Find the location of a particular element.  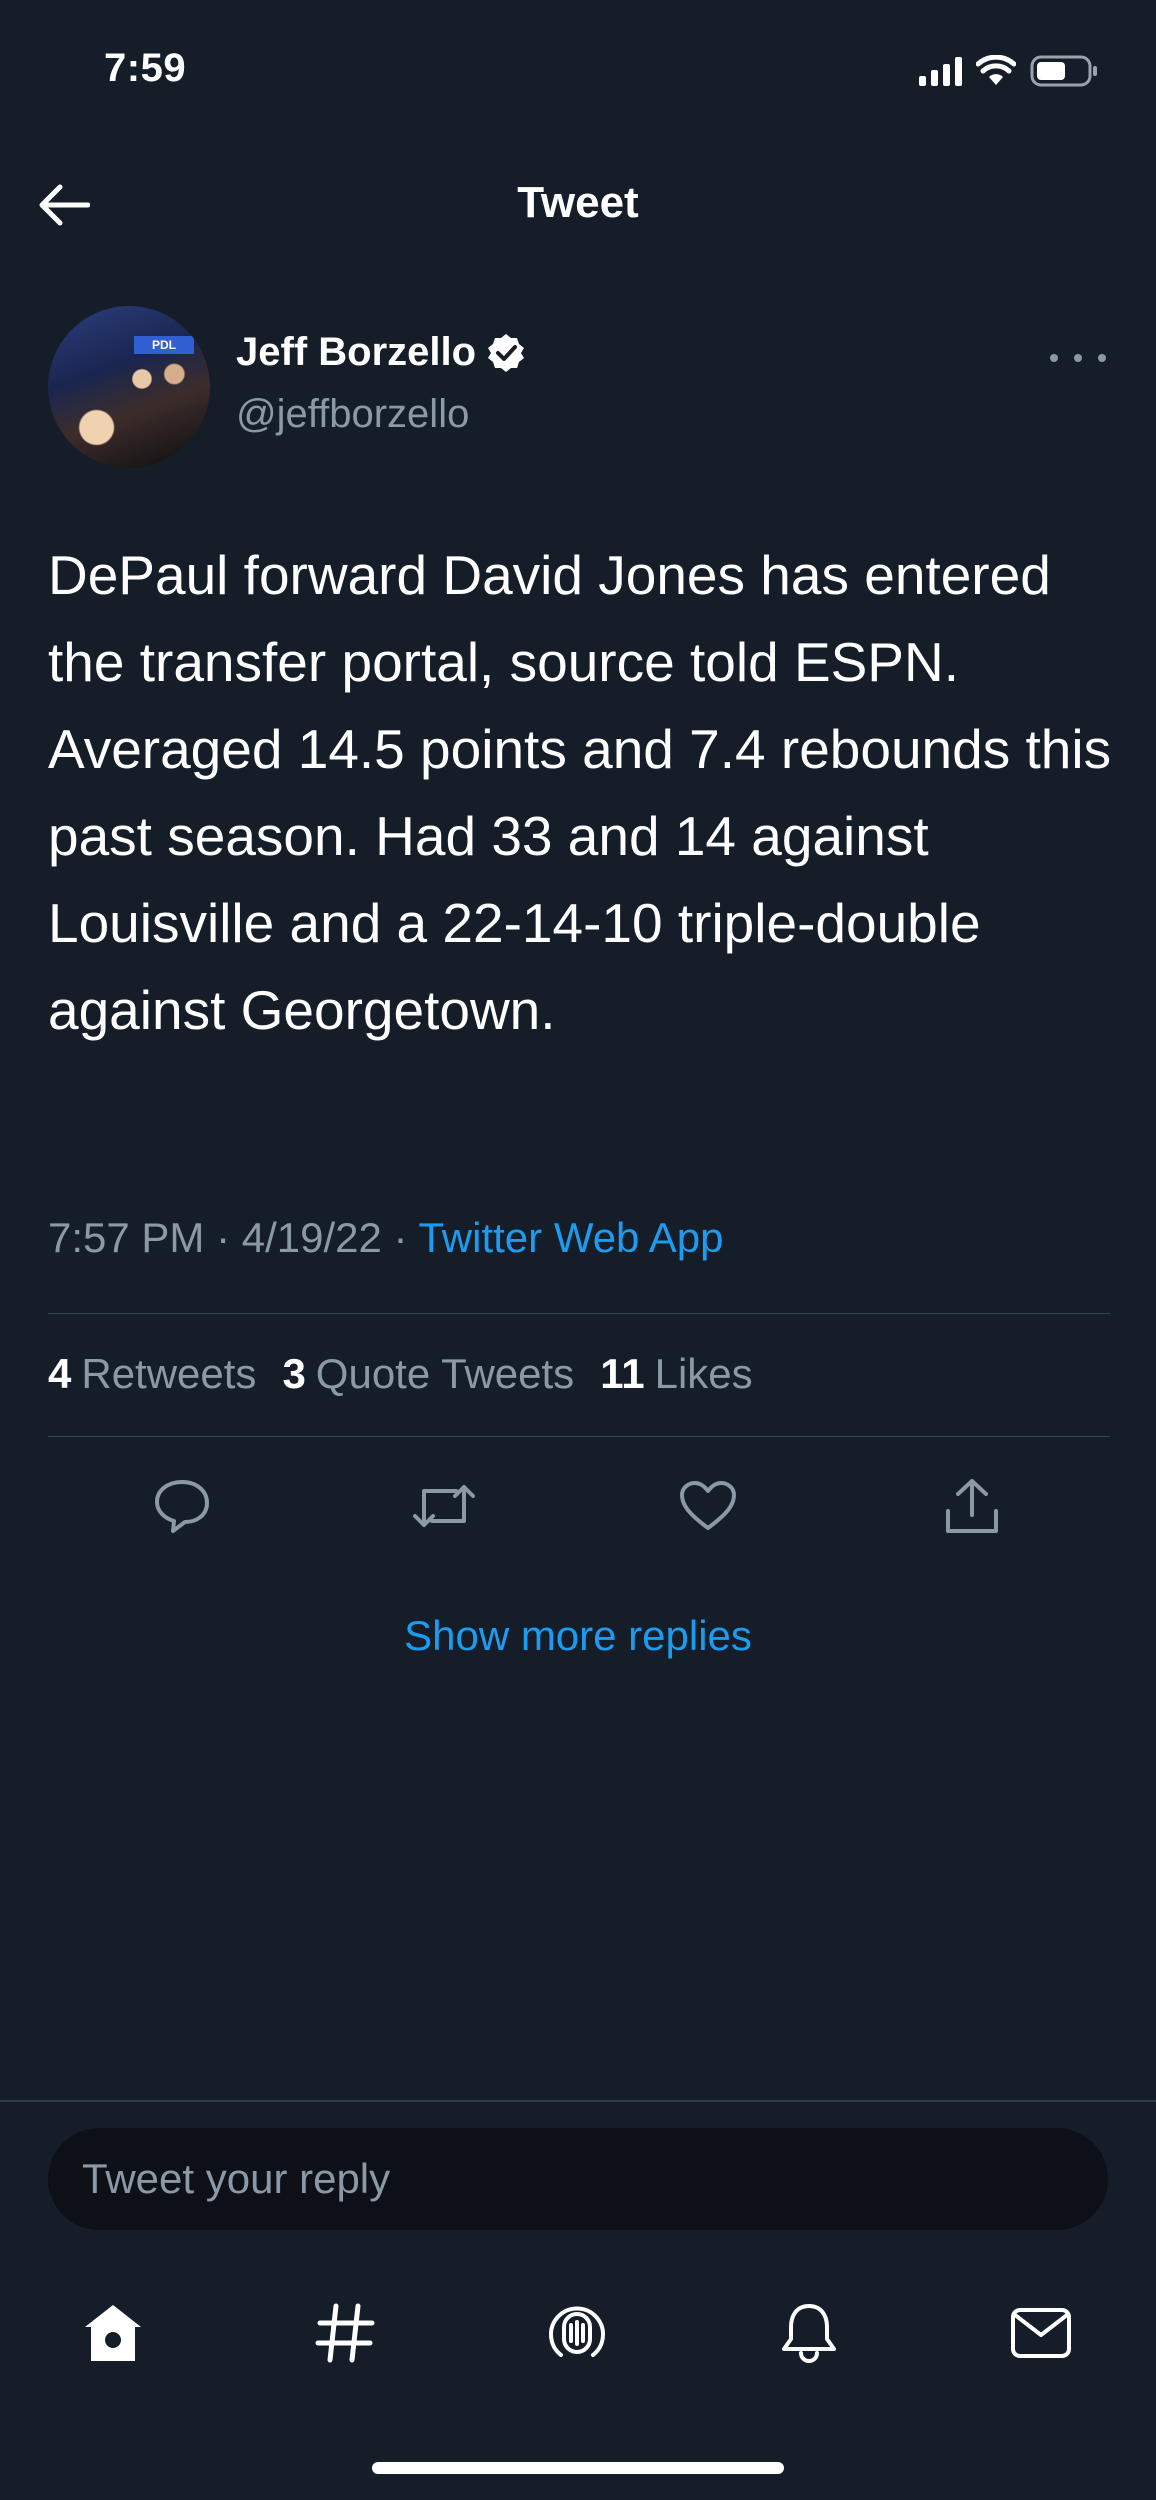

likes-stat: 11 Likes is located at coordinates (676, 1374).